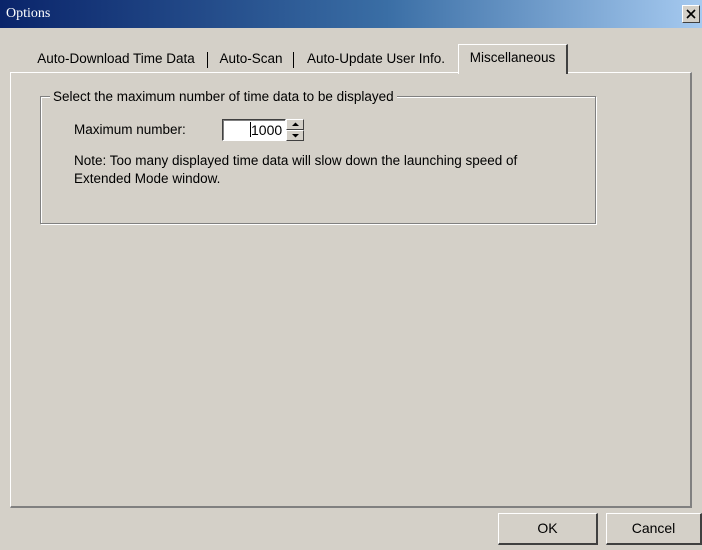  I want to click on tab-label: Auto-Scan, so click(251, 58).